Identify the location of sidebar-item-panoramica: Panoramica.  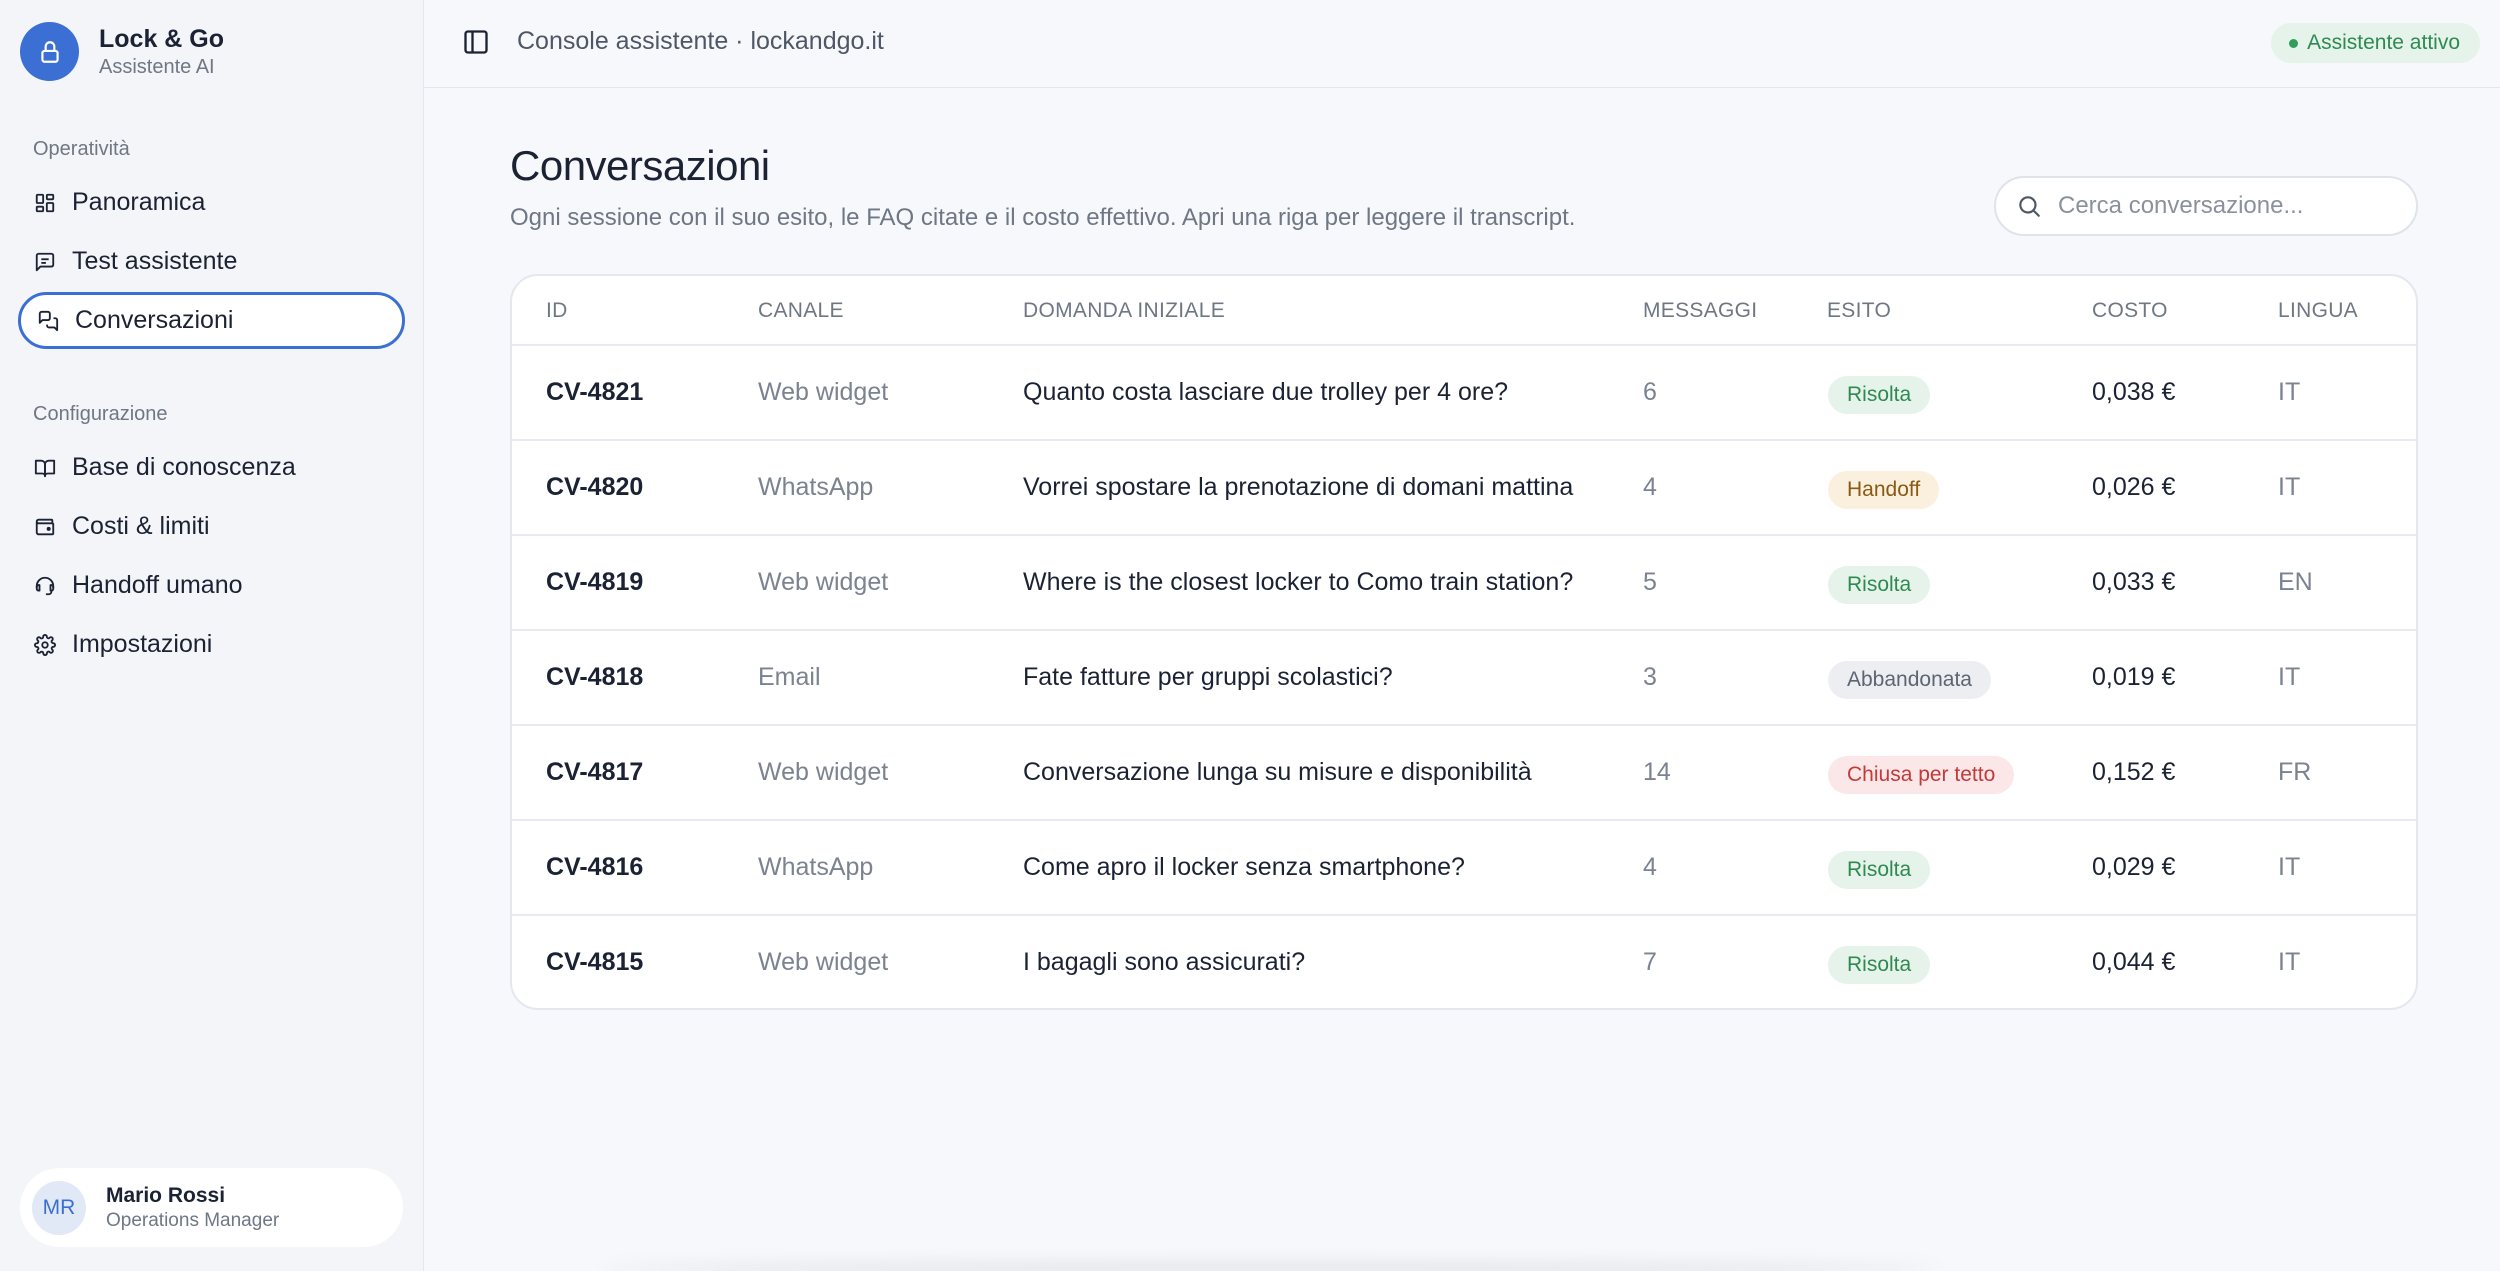
(211, 202).